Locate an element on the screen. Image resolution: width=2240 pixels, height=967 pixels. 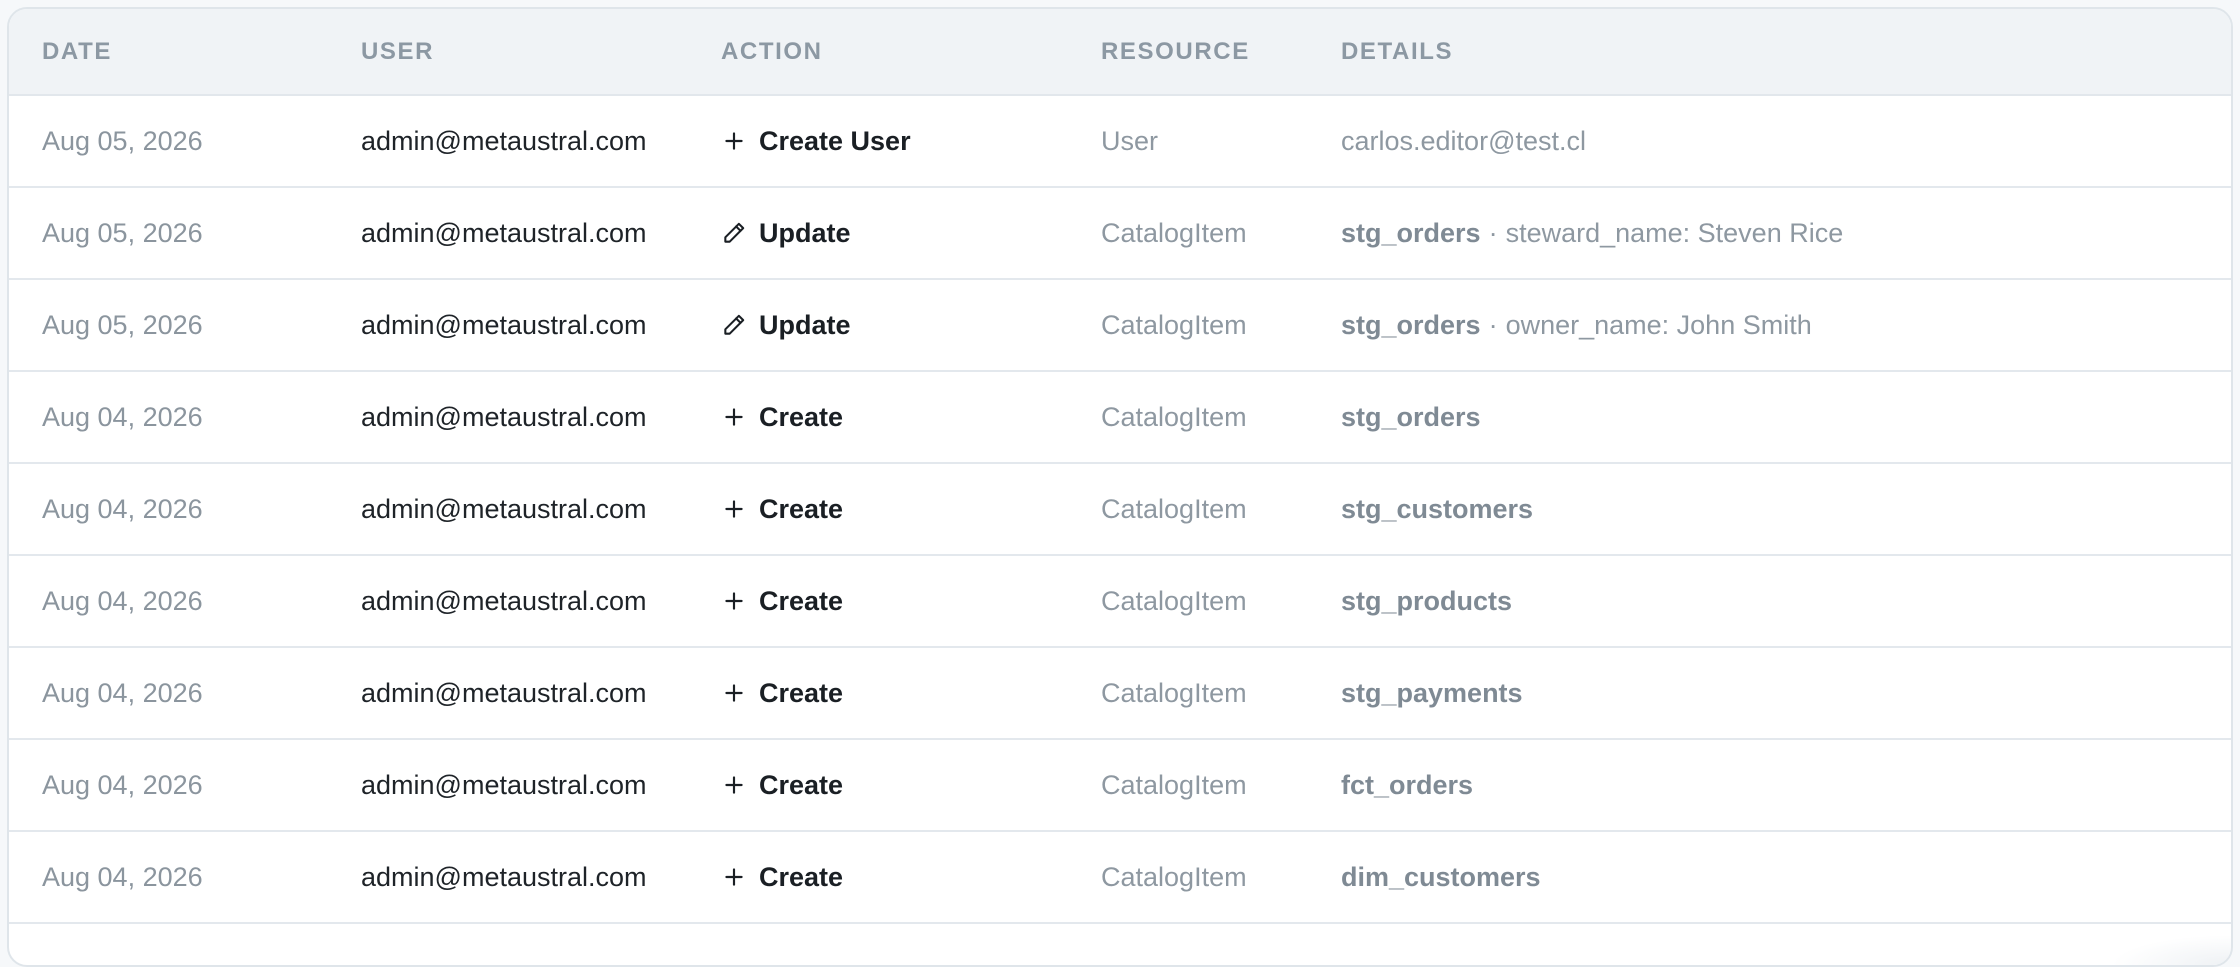
row-details: stg_orders · steward_name: Steven Rice is located at coordinates (1592, 233).